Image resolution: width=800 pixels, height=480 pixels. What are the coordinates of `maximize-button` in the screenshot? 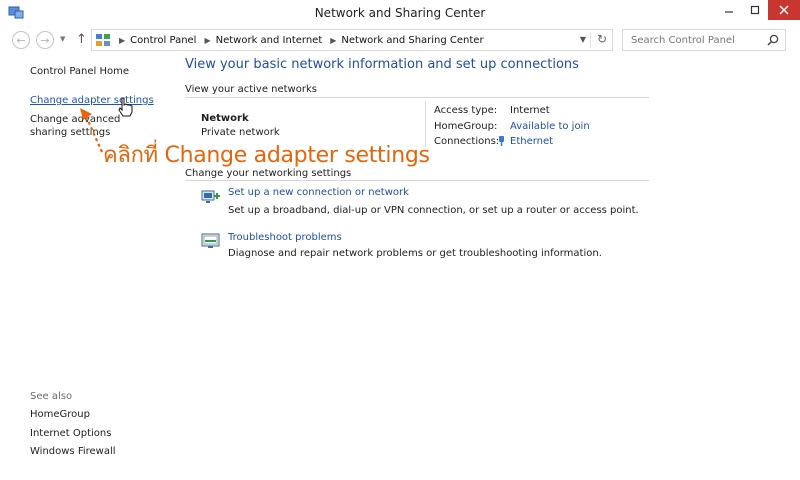 It's located at (755, 10).